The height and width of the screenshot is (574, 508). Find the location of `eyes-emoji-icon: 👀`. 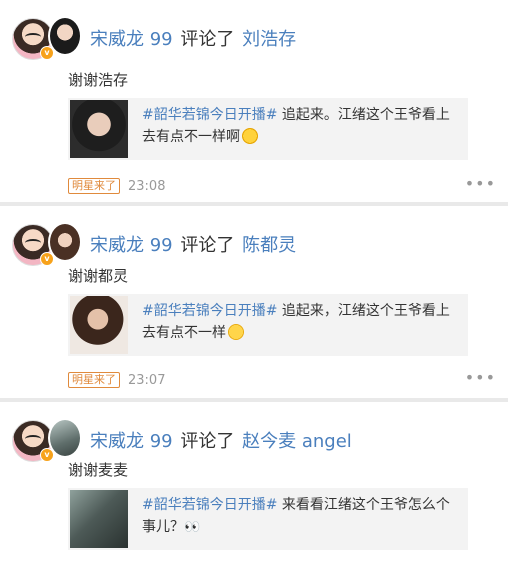

eyes-emoji-icon: 👀 is located at coordinates (192, 527).